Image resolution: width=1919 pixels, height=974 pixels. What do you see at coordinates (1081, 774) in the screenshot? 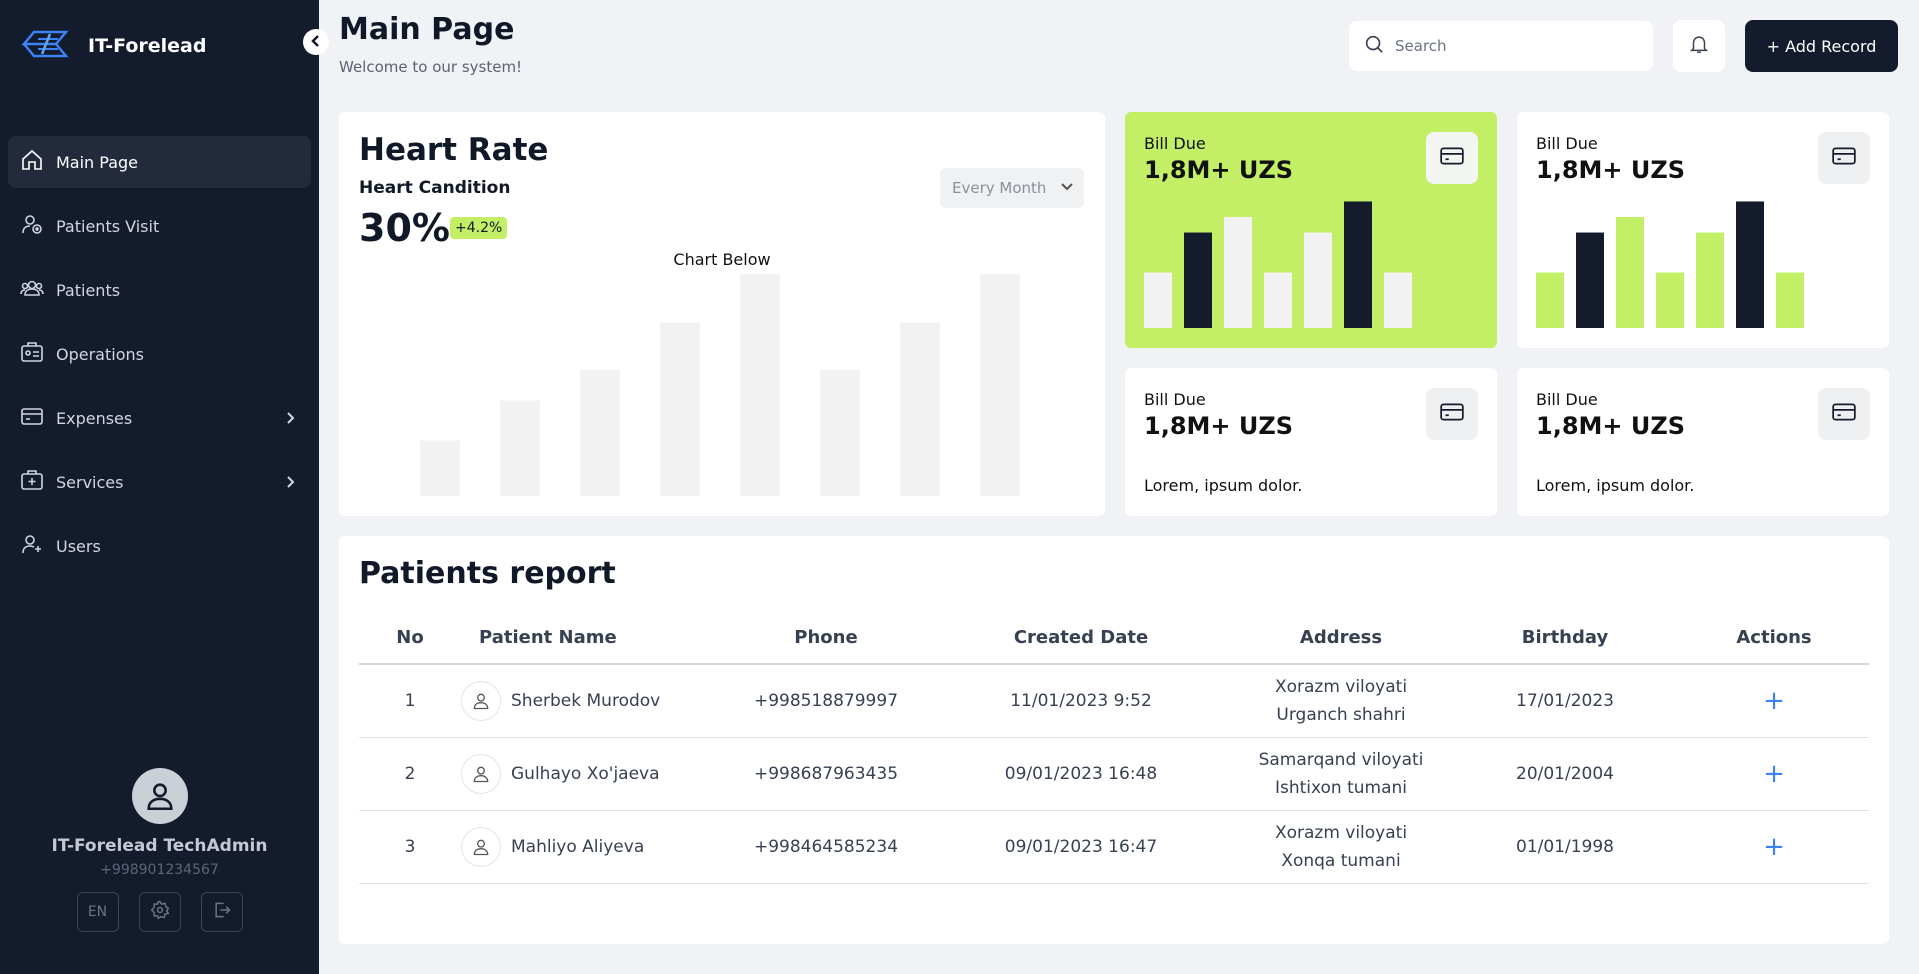
I see `cell-created-date: 09/01/2023 16:48` at bounding box center [1081, 774].